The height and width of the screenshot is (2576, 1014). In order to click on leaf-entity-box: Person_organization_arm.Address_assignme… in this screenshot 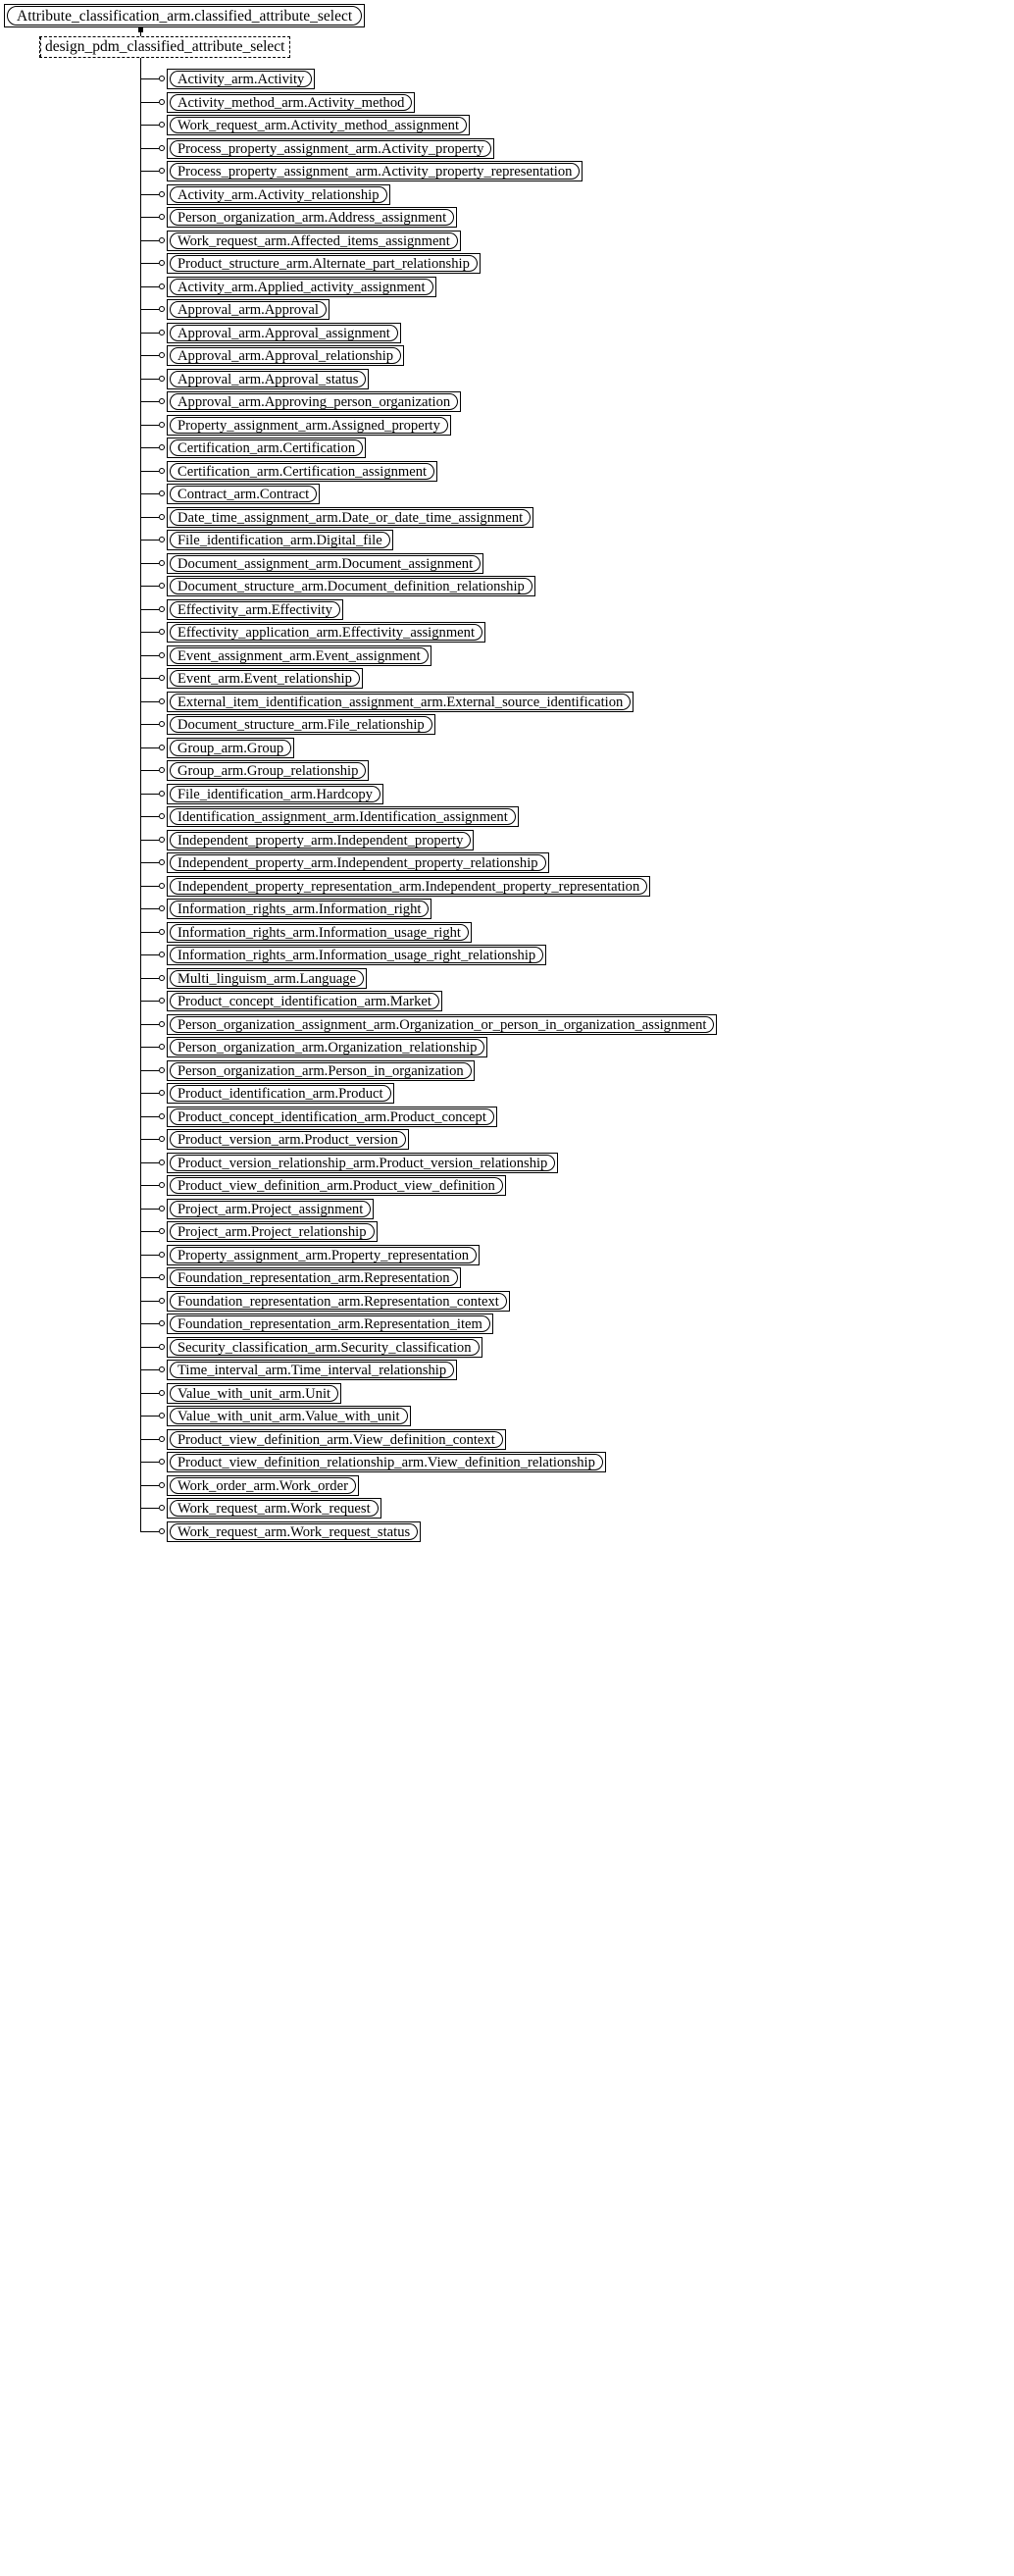, I will do `click(313, 217)`.